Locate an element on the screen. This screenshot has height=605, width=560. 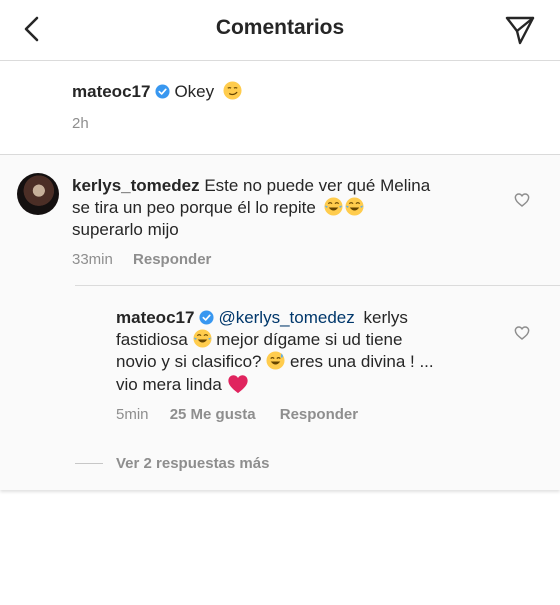
reply-meta: 5min 25 Me gusta Responder is located at coordinates (237, 414).